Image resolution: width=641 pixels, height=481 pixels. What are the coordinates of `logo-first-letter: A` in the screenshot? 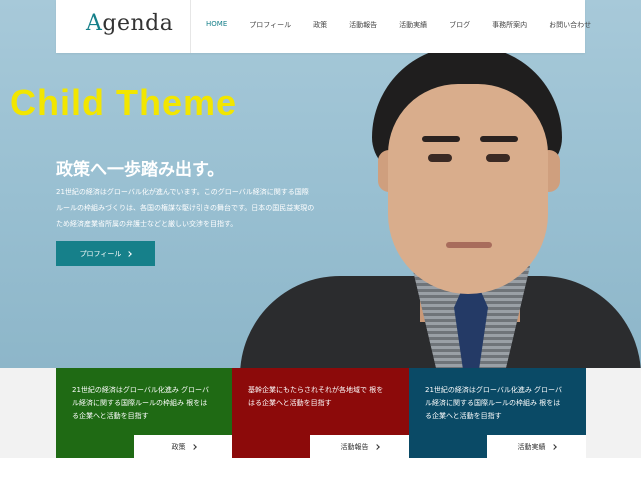 It's located at (94, 23).